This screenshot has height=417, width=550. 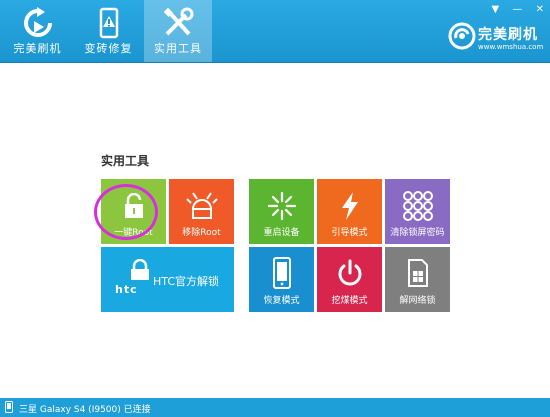 I want to click on lightning-icon, so click(x=349, y=206).